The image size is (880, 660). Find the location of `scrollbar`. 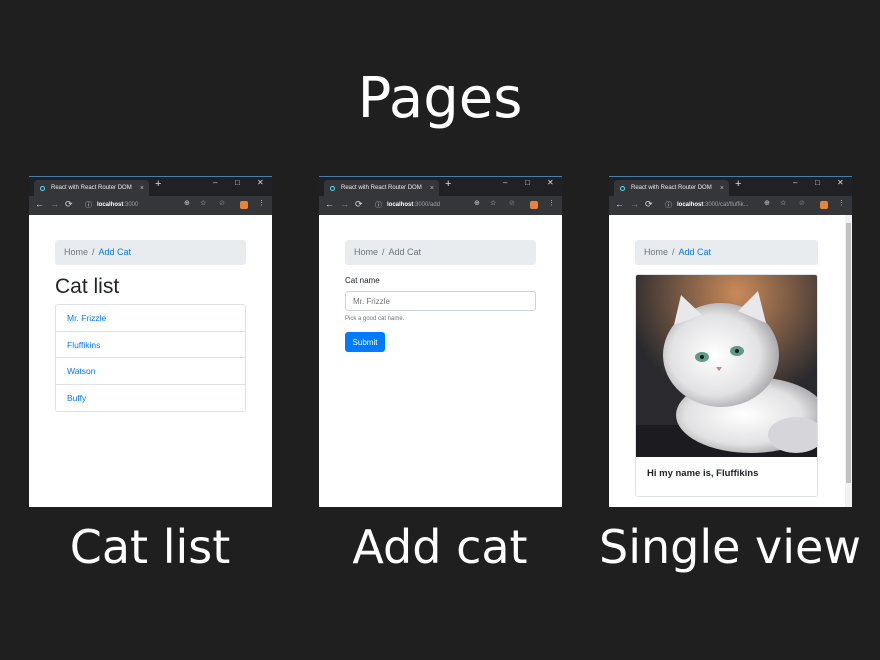

scrollbar is located at coordinates (848, 361).